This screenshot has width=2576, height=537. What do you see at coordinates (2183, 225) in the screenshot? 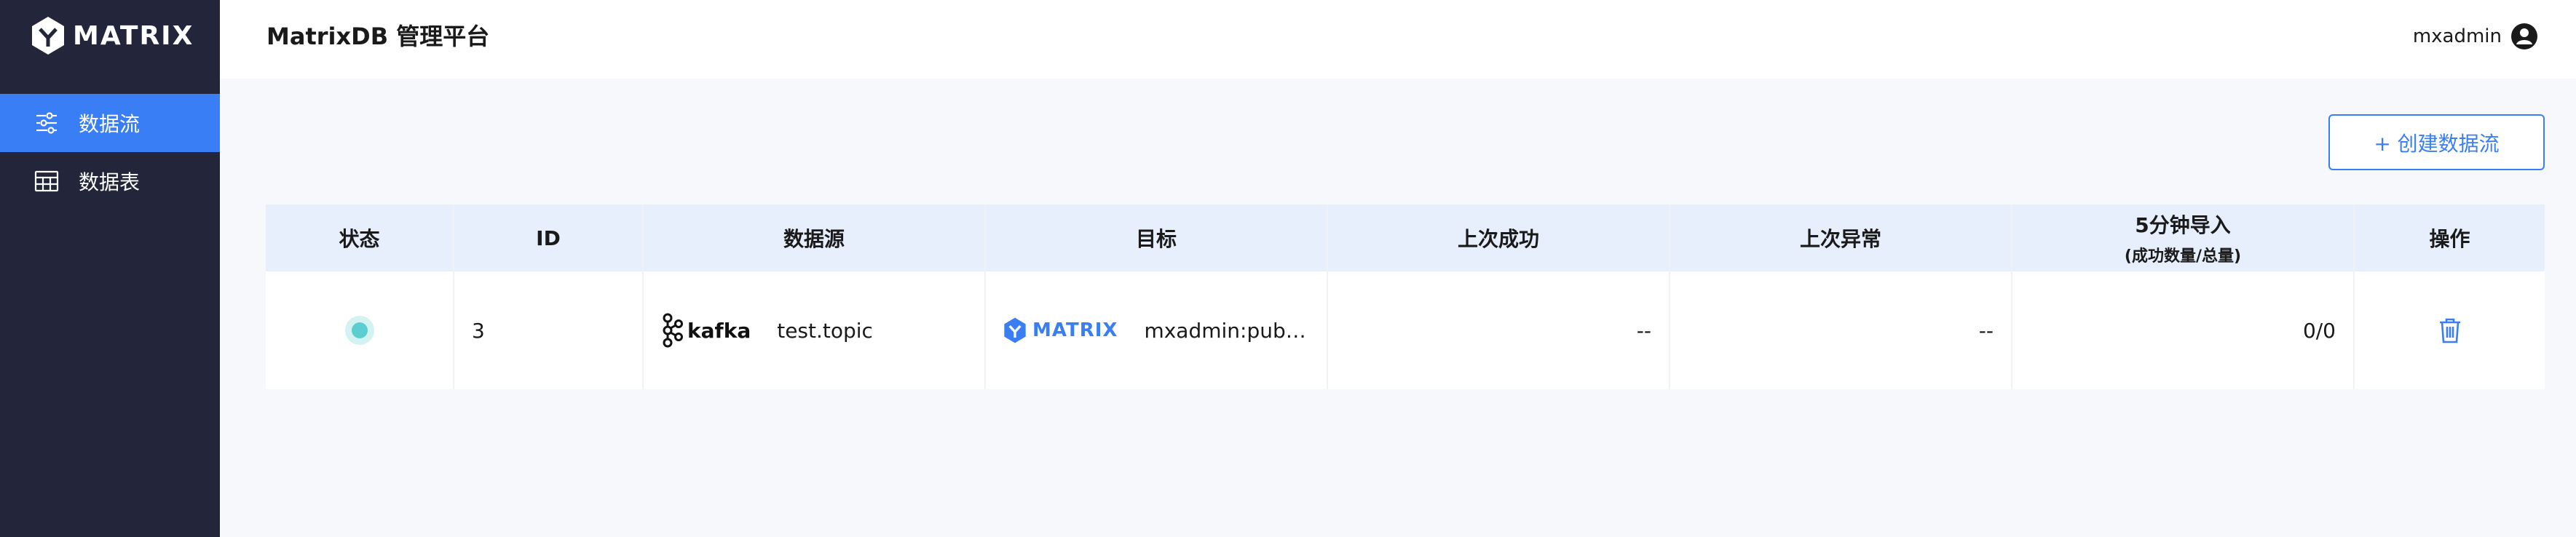
I see `column-header-label: 5分钟导入` at bounding box center [2183, 225].